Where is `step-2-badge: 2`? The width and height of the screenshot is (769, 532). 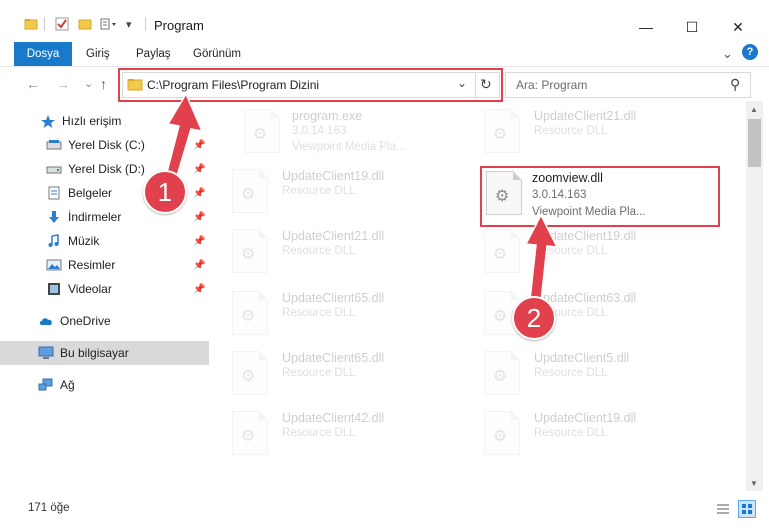
step-2-badge: 2 is located at coordinates (534, 318).